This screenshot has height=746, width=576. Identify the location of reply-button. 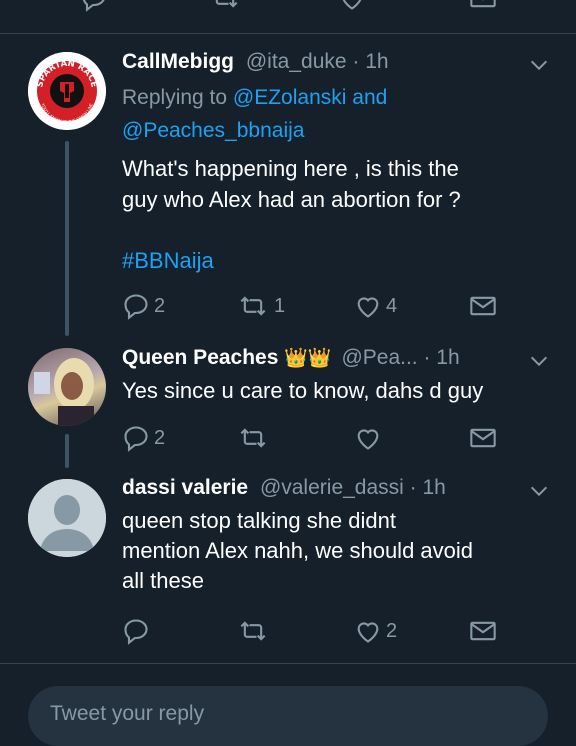
(138, 631).